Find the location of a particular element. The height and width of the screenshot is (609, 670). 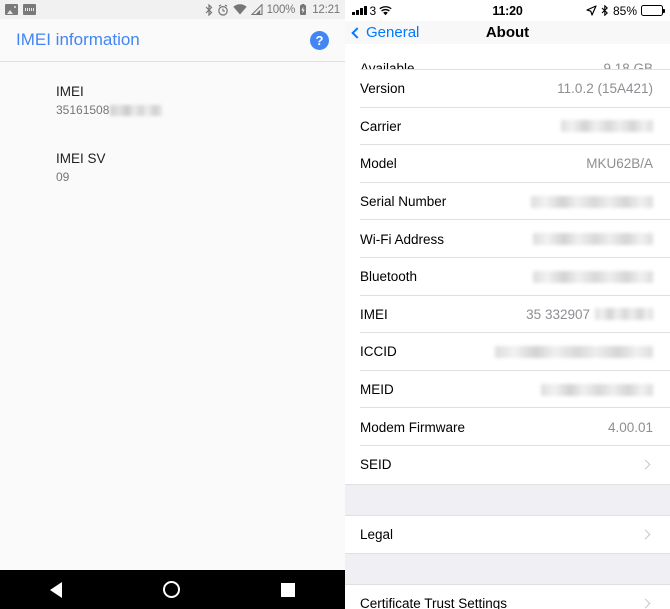

android-status-bar: 100% 12:21 is located at coordinates (172, 9).